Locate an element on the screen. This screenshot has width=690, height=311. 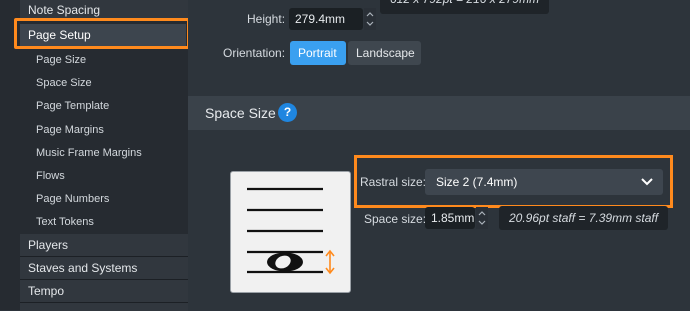
sidebar-item-label: Note Spacing is located at coordinates (64, 10).